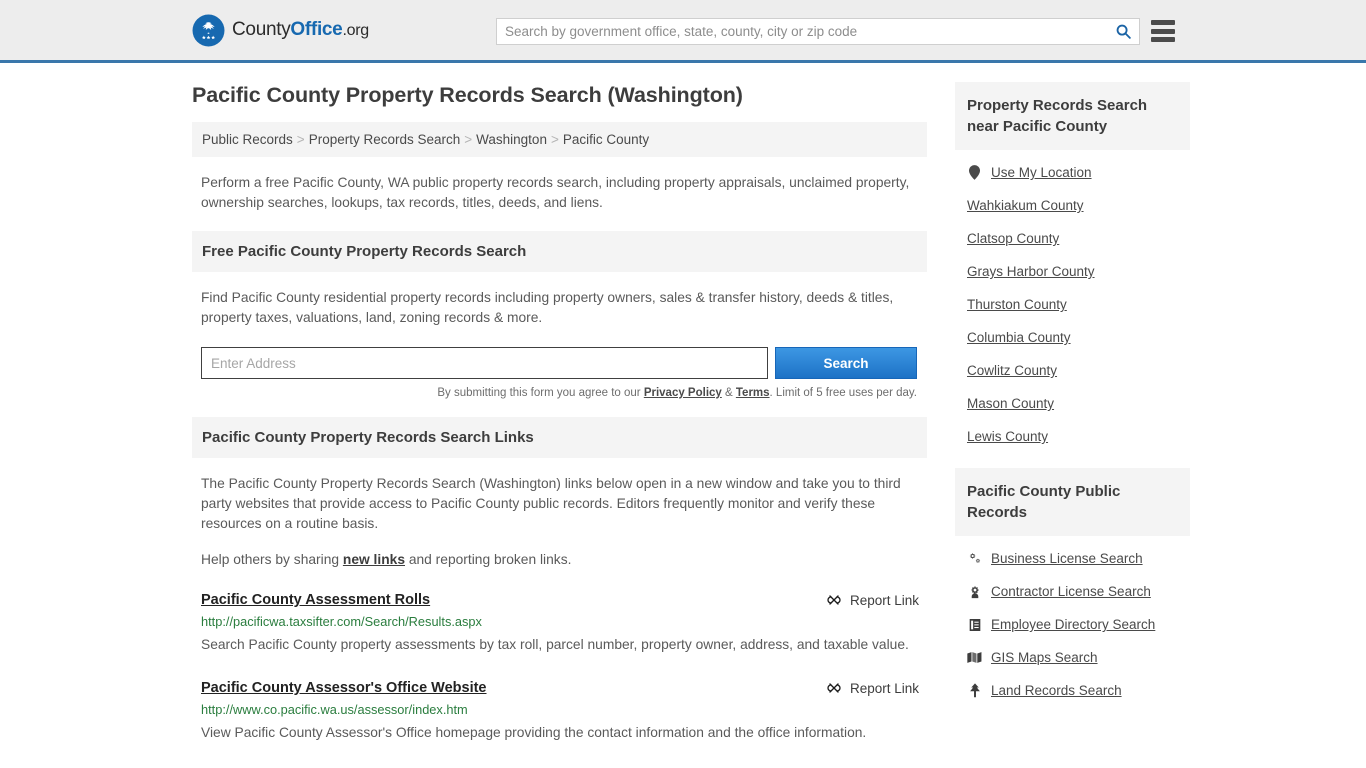 This screenshot has height=768, width=1366. I want to click on logo-text-org: .org, so click(355, 30).